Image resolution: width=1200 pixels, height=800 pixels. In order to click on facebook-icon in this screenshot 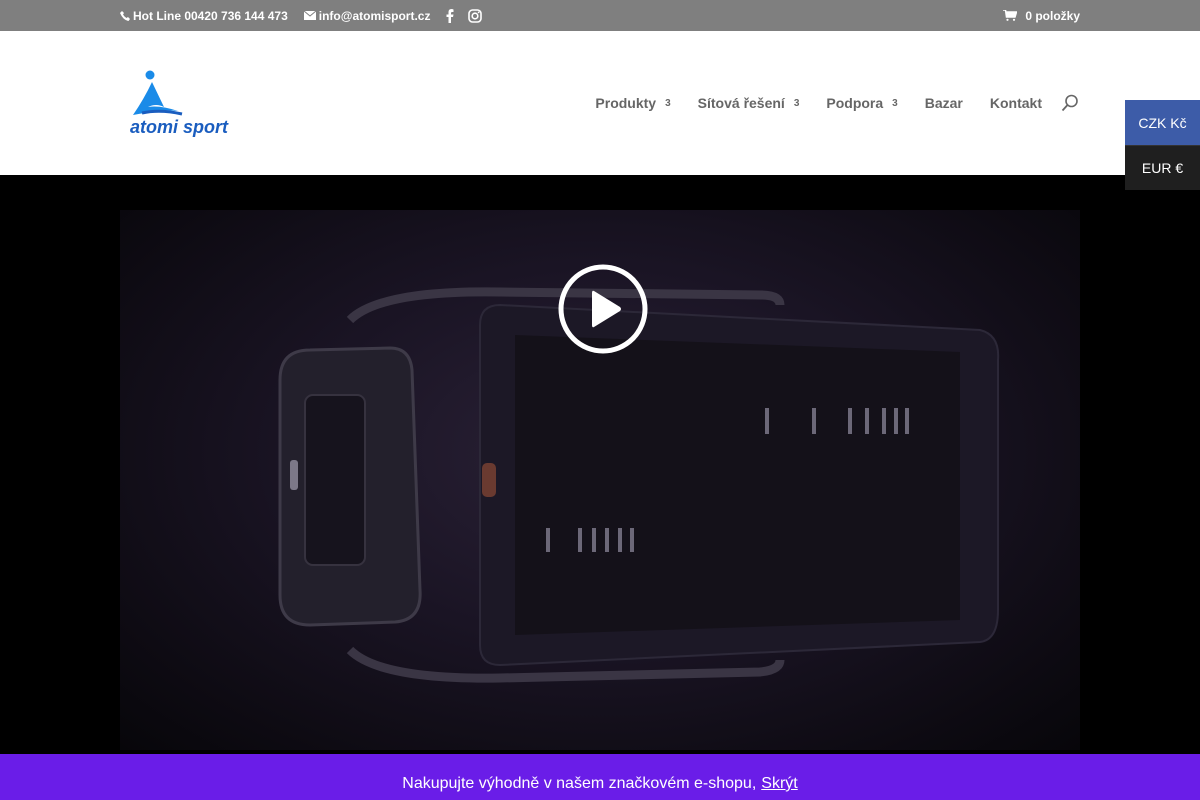, I will do `click(450, 15)`.